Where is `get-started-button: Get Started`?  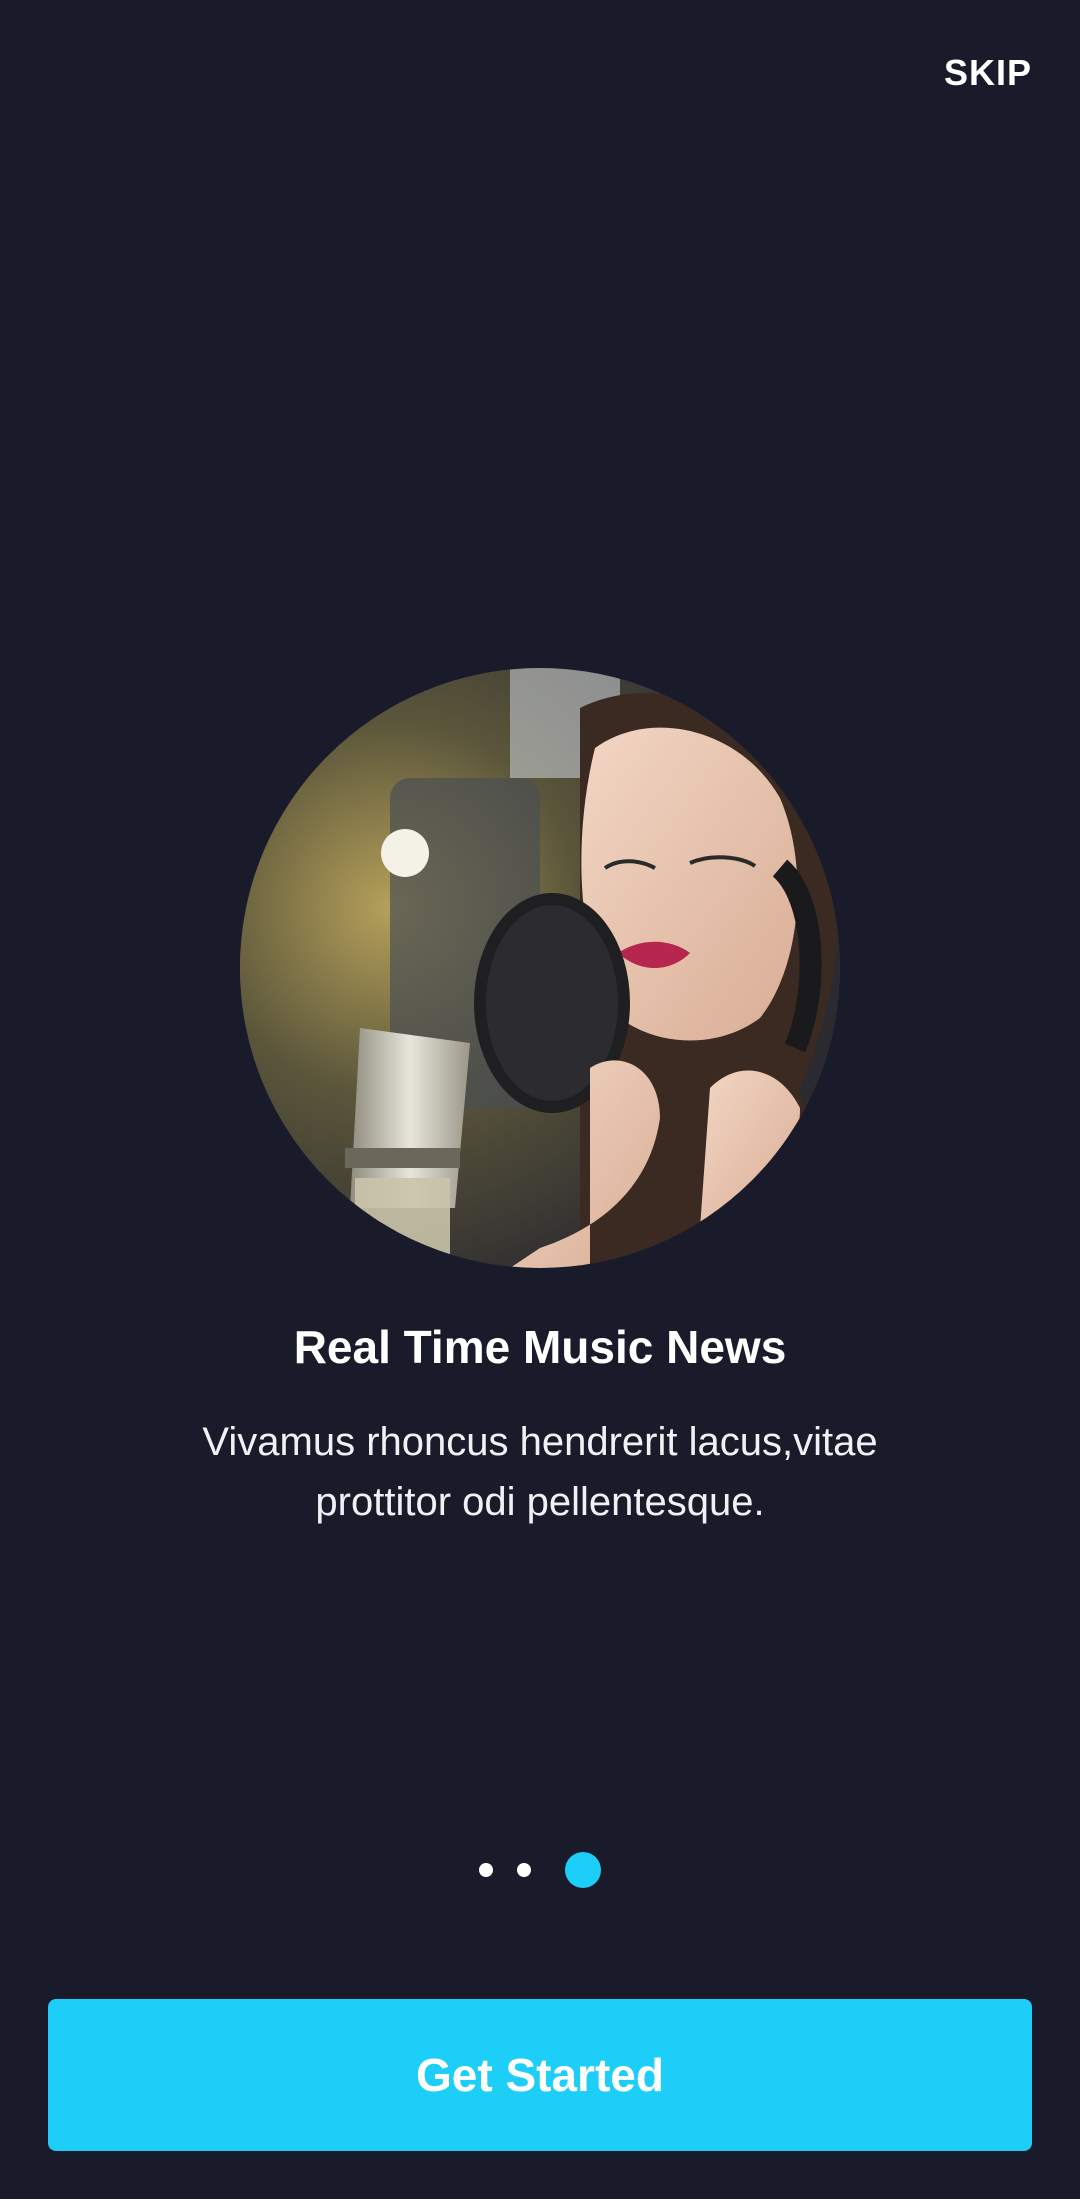 get-started-button: Get Started is located at coordinates (540, 2075).